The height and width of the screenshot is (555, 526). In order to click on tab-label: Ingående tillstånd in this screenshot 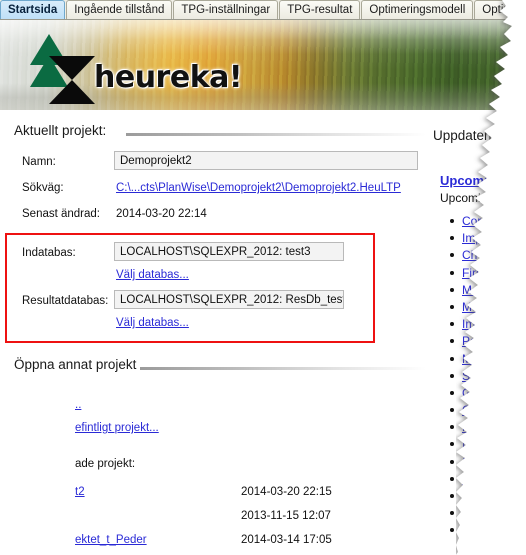, I will do `click(119, 10)`.